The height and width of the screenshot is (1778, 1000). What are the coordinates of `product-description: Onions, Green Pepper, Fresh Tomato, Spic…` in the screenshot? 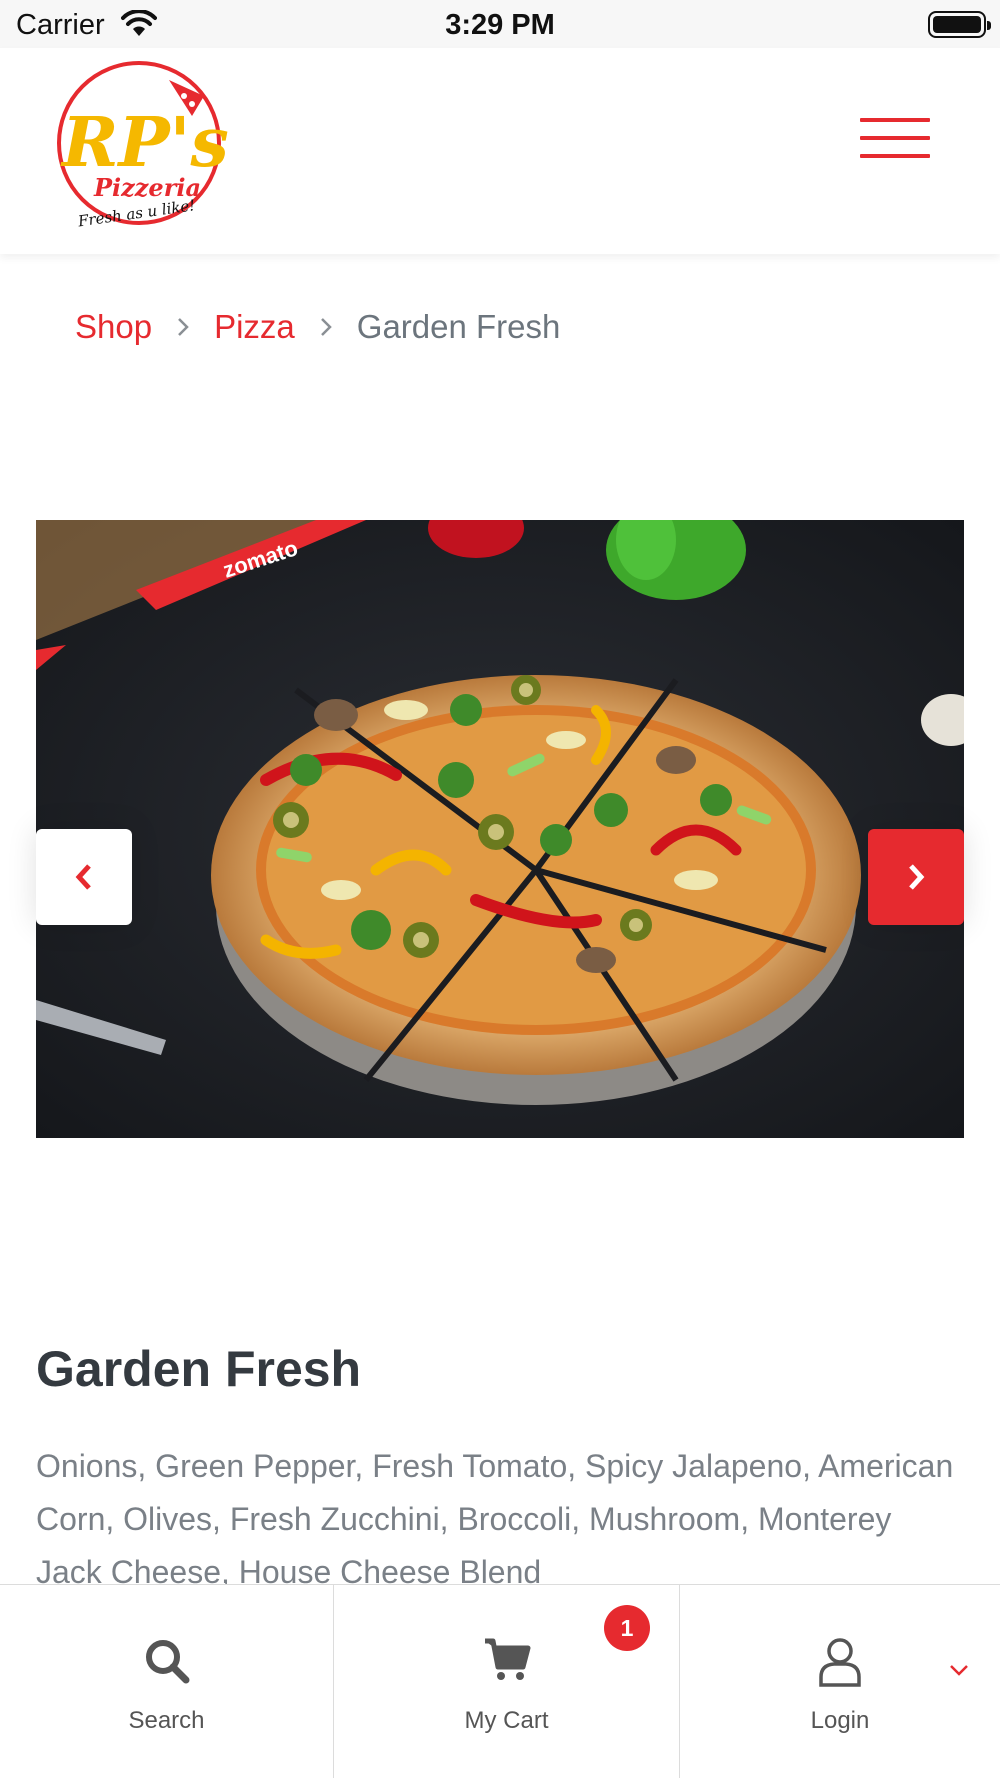 It's located at (495, 1519).